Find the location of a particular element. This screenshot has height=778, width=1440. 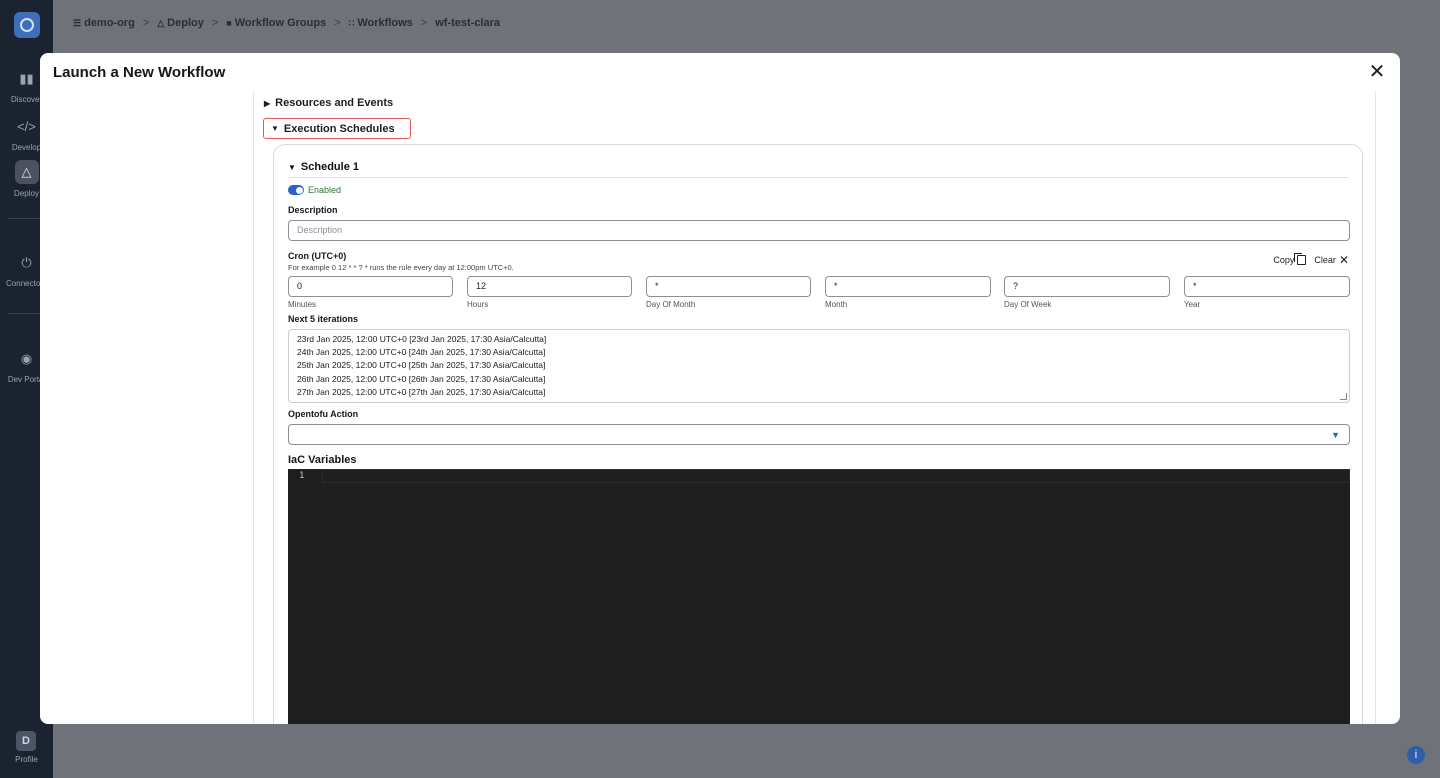

breadcrumb-current: wf-test-clara is located at coordinates (468, 23).